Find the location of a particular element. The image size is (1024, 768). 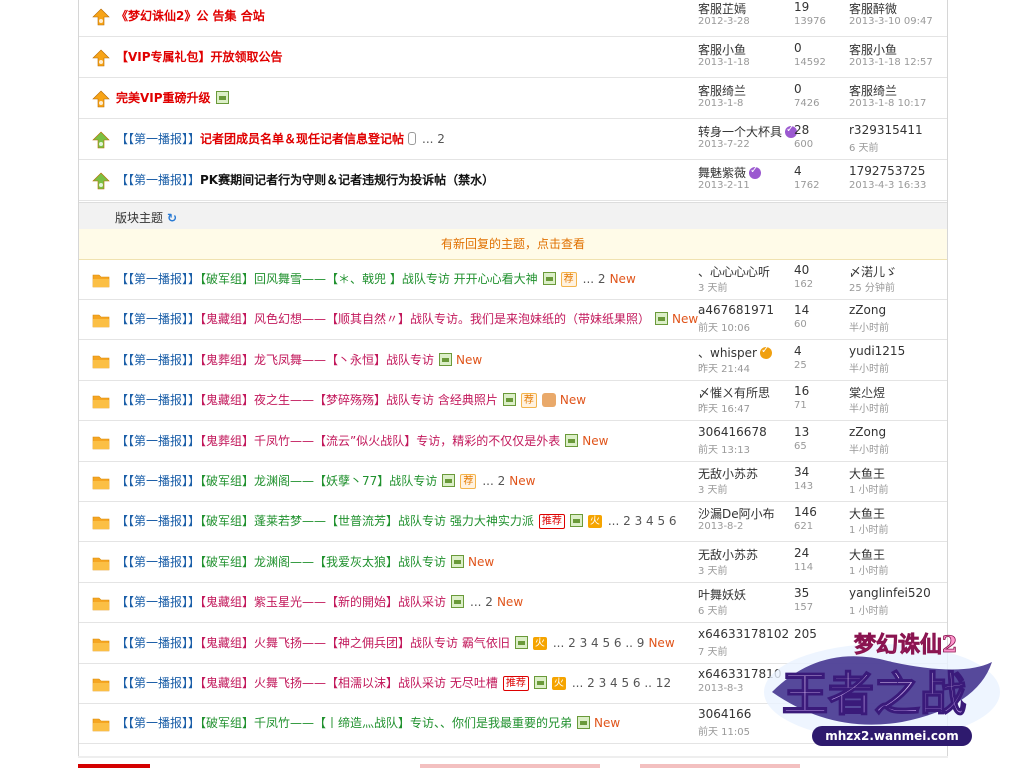

refresh-icon: ↻ is located at coordinates (172, 218).